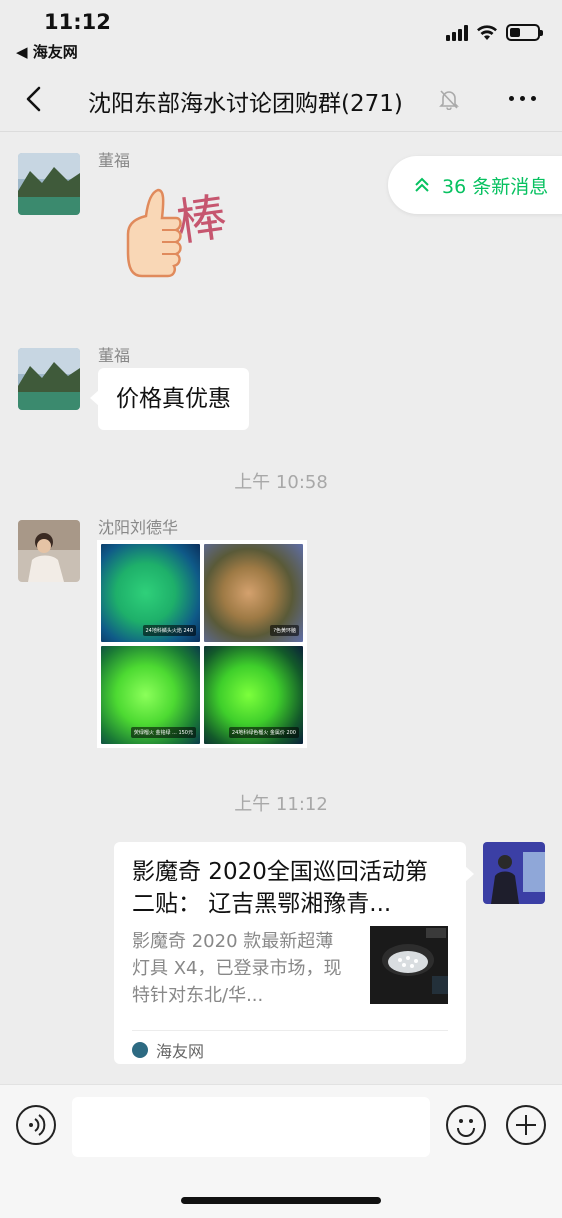  I want to click on emoji-button, so click(466, 1125).